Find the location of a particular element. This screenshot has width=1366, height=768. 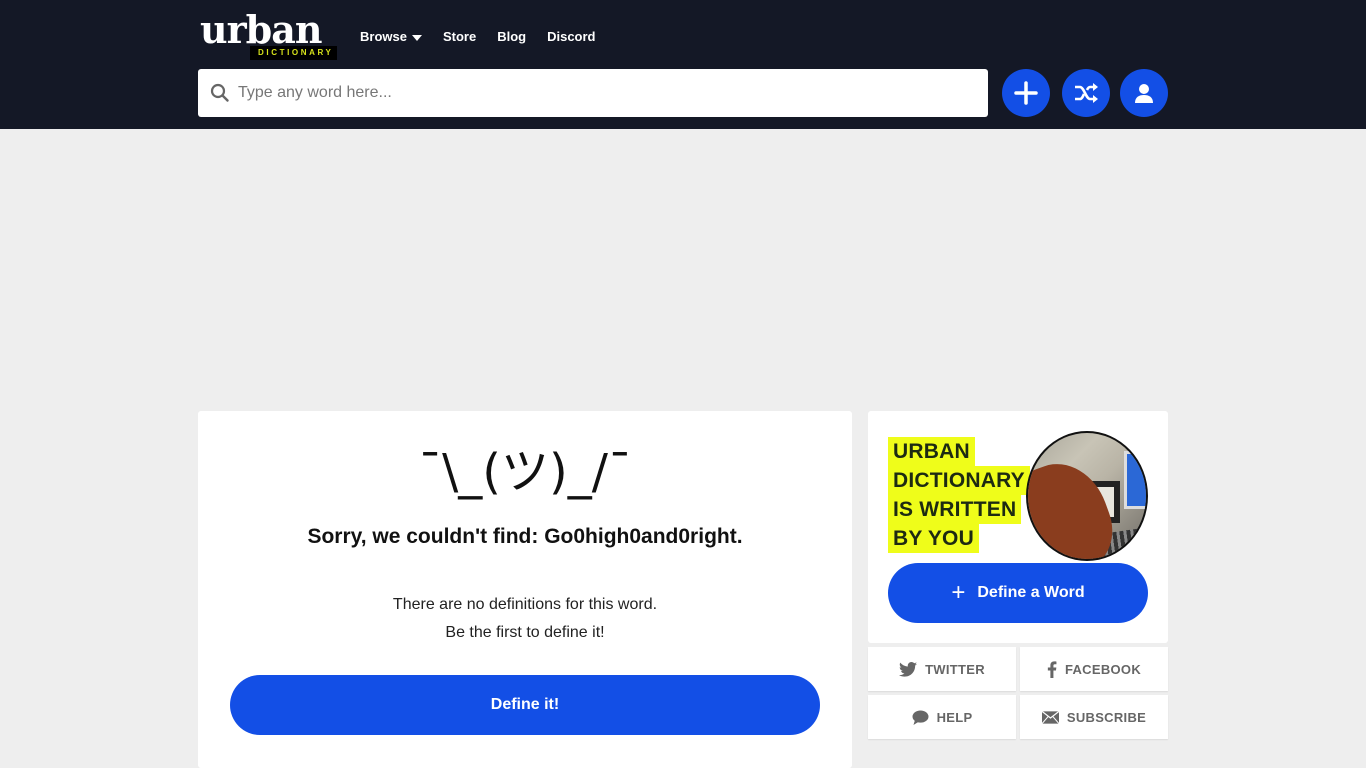

promo-heading: URBAN DICTIONARY IS WRITTEN BY YOU is located at coordinates (959, 495).